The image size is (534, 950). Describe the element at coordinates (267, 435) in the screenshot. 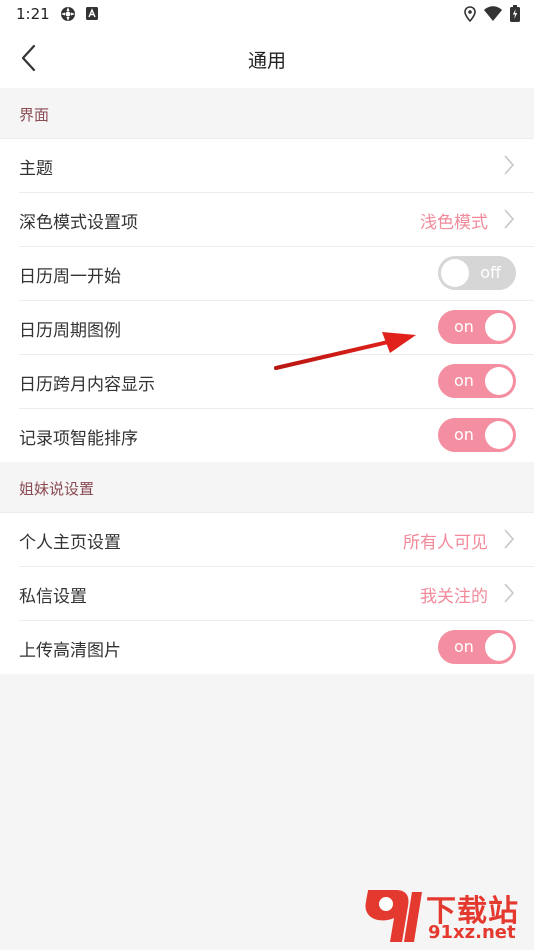

I see `settings-row-smart-sort: 记录项智能排序 on` at that location.